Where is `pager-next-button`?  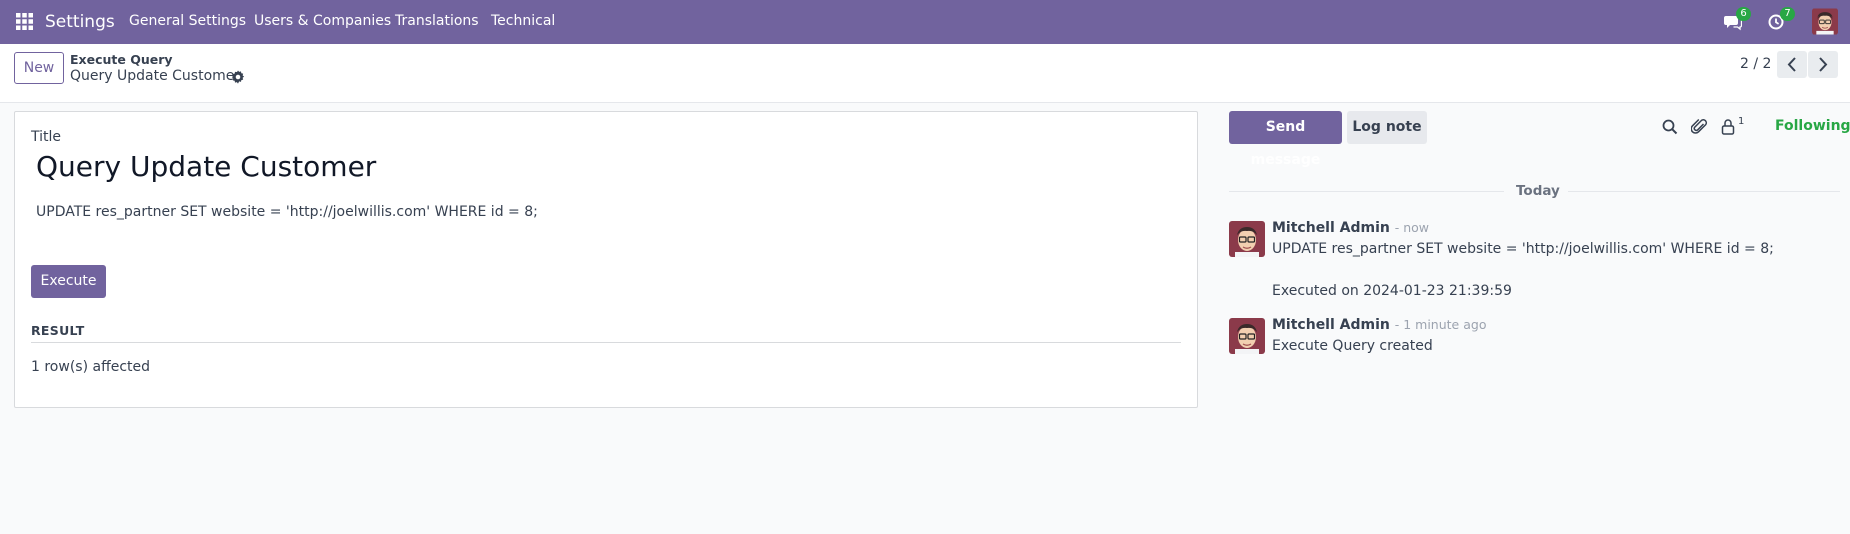
pager-next-button is located at coordinates (1823, 64).